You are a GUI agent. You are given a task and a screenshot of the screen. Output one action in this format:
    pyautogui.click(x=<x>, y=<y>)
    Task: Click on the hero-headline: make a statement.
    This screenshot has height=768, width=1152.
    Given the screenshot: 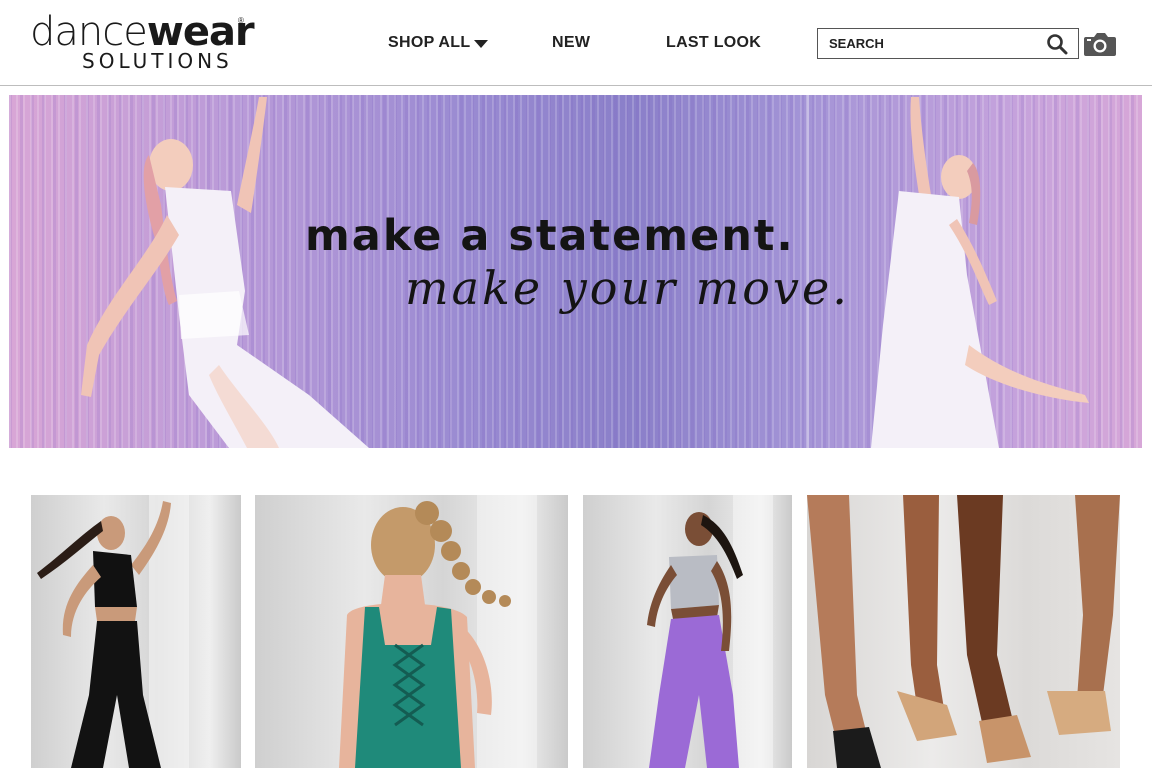 What is the action you would take?
    pyautogui.click(x=550, y=236)
    